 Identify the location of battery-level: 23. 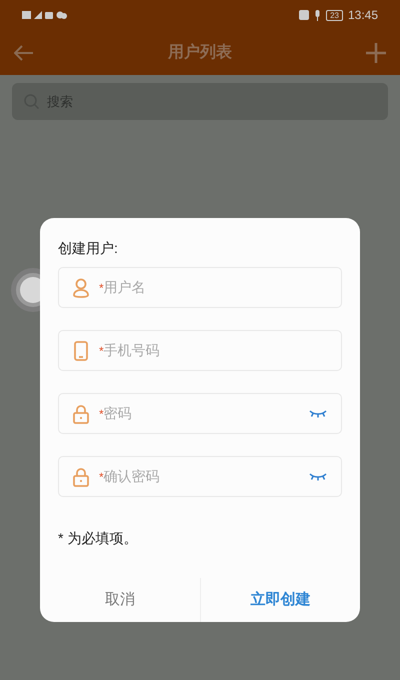
(334, 15).